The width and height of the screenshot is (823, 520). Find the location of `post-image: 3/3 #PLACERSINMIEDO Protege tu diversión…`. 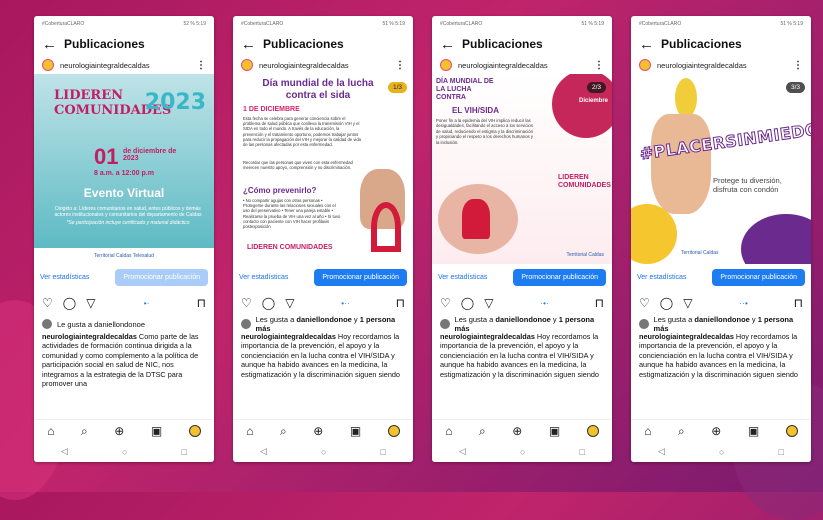

post-image: 3/3 #PLACERSINMIEDO Protege tu diversión… is located at coordinates (721, 169).